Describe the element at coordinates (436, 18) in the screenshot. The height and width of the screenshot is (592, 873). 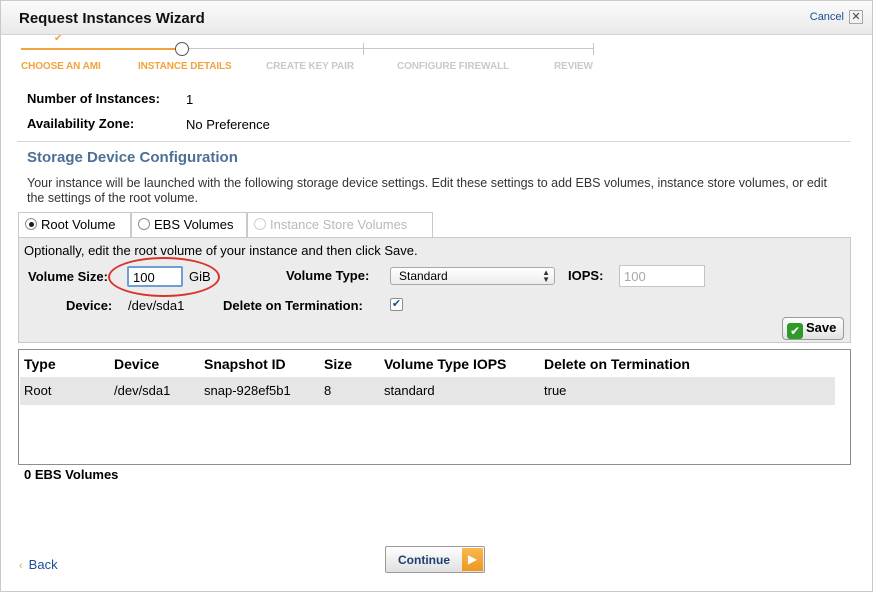
I see `title-bar: Request Instances Wizard Cancel ✕` at that location.